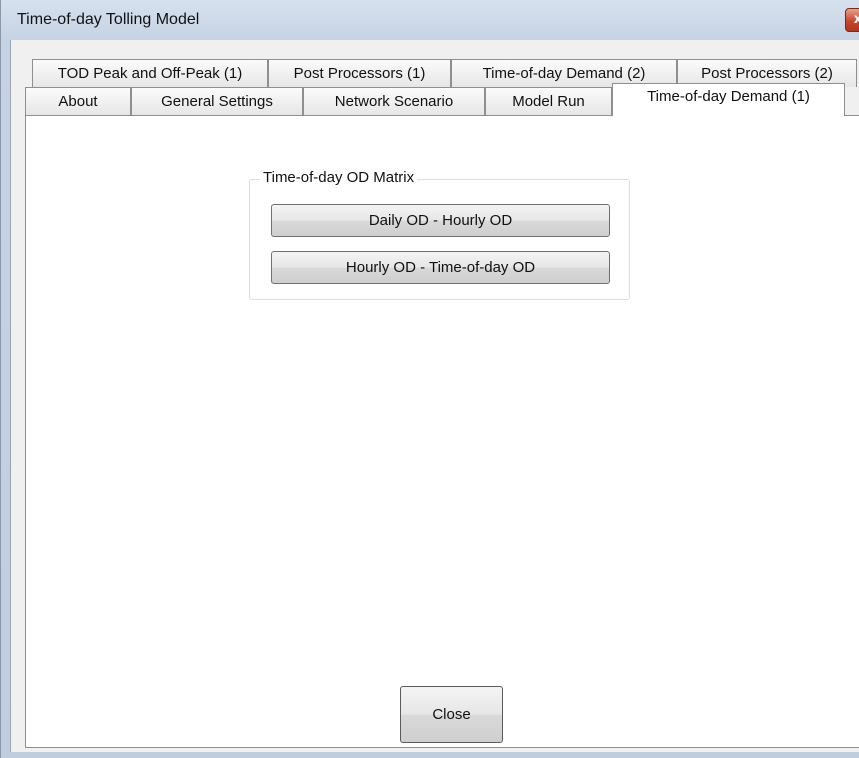 This screenshot has height=758, width=859. I want to click on tab-post-processors-1: Post Processors (1), so click(359, 73).